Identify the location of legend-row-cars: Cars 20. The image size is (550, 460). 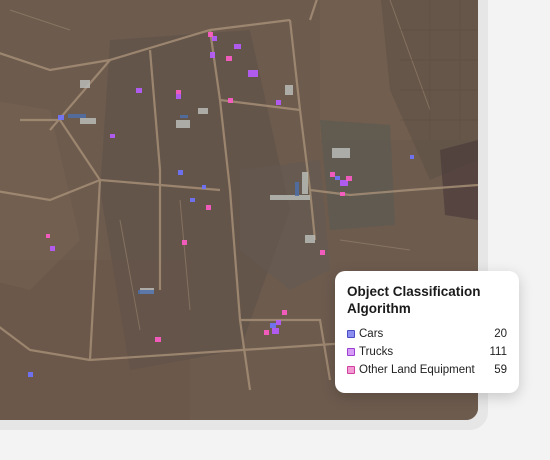
(427, 334).